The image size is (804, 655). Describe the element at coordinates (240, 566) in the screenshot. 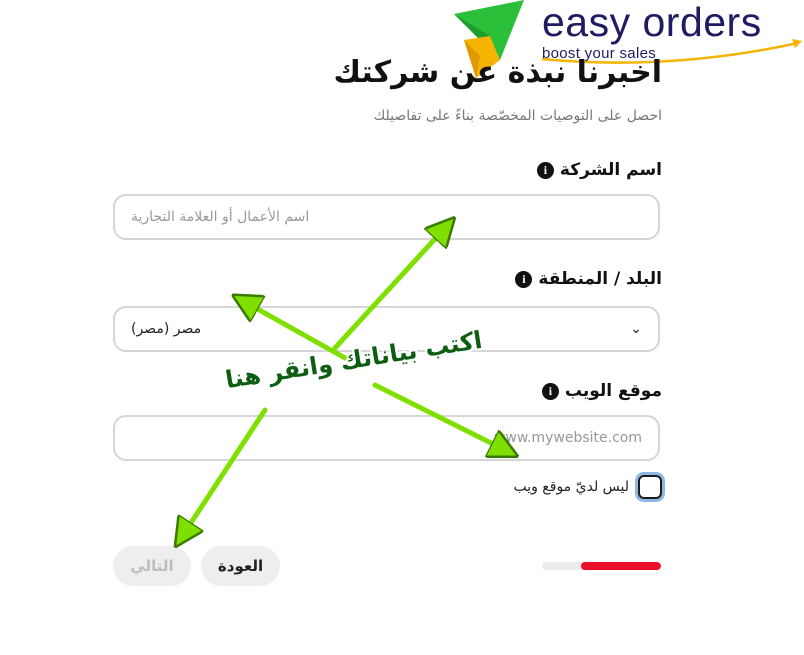

I see `back-button: العودة` at that location.